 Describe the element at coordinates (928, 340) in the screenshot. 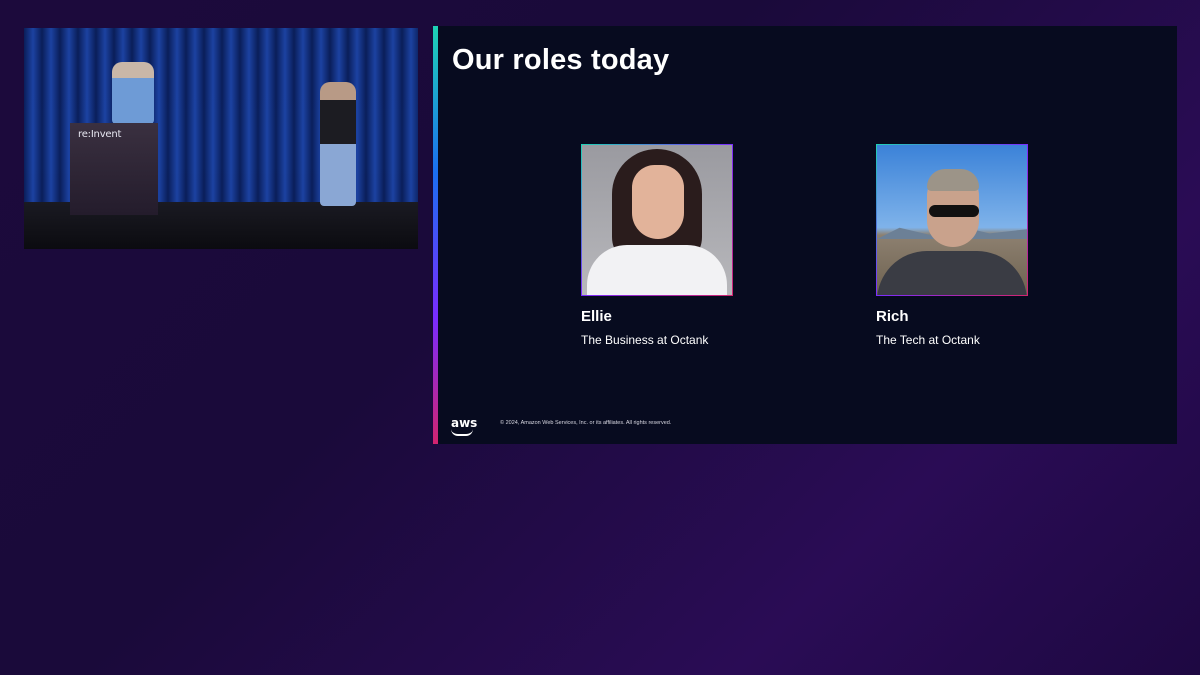

I see `presenter-role: The Tech at Octank` at that location.